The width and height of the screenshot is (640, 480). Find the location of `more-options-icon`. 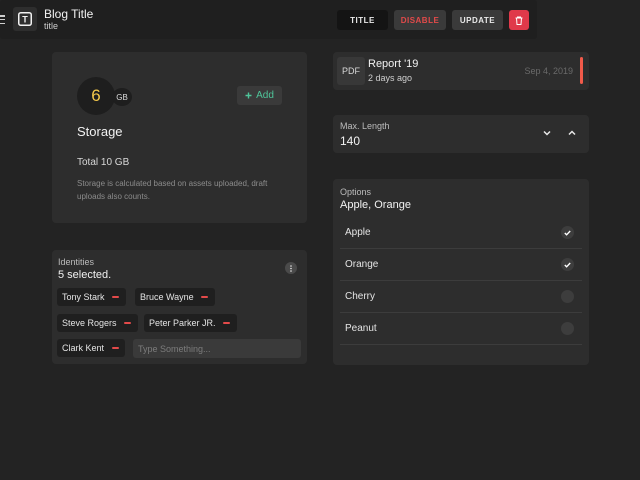

more-options-icon is located at coordinates (291, 268).